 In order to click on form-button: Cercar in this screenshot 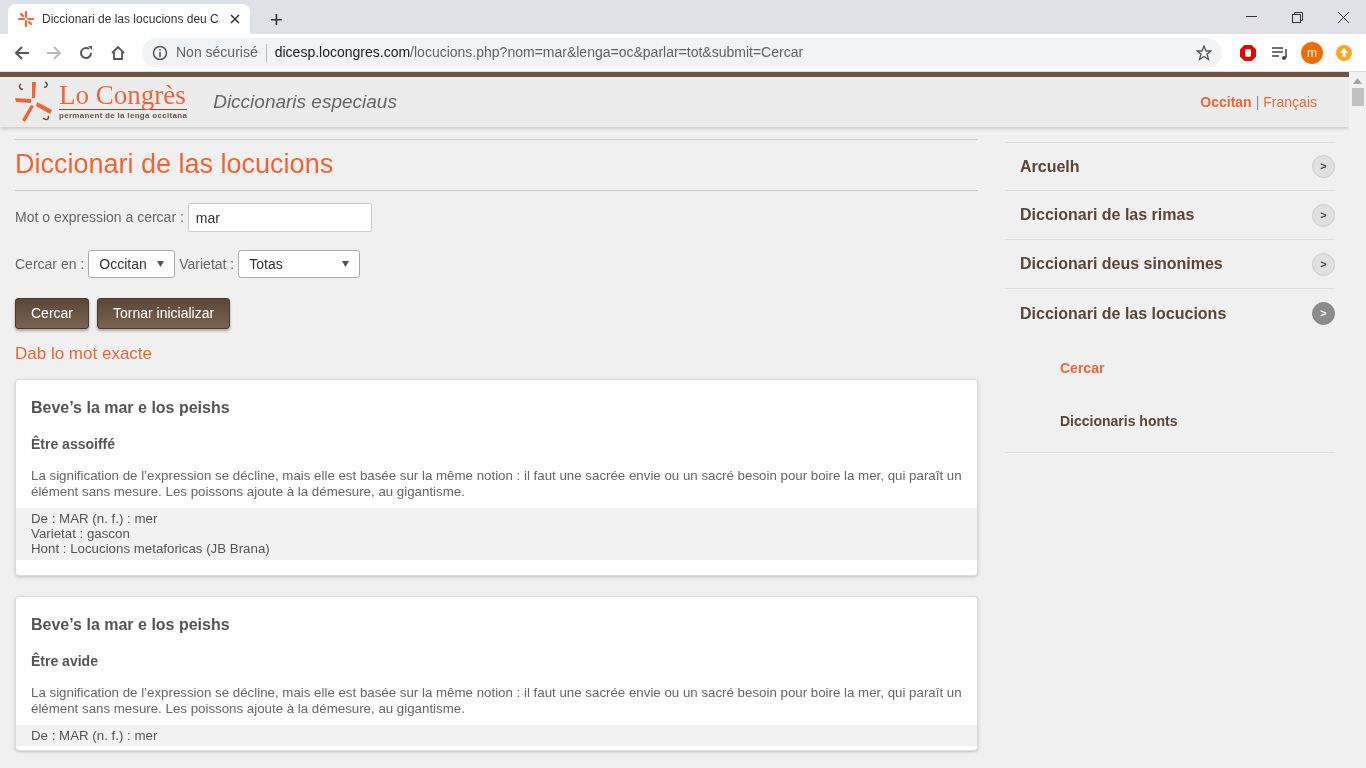, I will do `click(52, 314)`.